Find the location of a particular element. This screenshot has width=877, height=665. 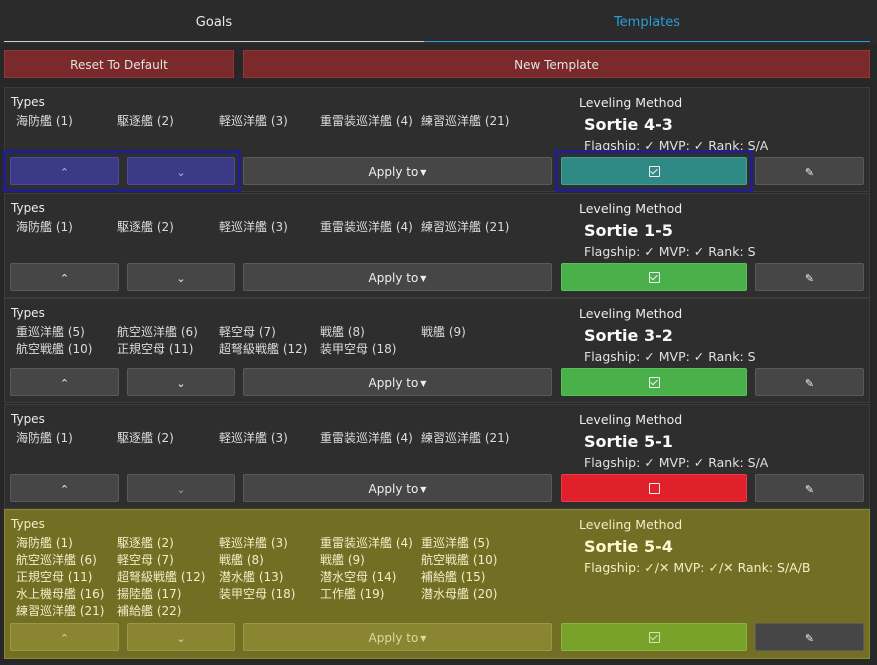

tab-templates: Templates is located at coordinates (647, 21).